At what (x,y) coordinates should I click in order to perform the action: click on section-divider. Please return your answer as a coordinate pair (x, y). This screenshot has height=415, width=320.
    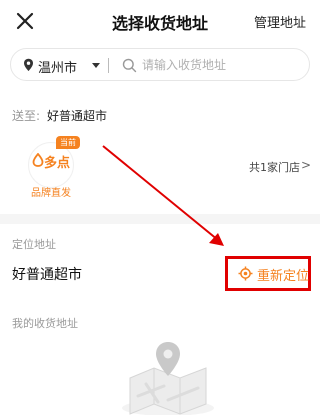
    Looking at the image, I should click on (160, 219).